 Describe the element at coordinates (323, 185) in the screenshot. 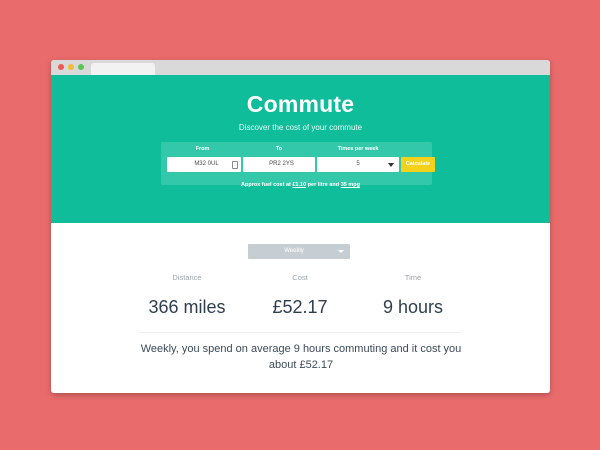

I see `fuel-note-mid: per litre and` at that location.